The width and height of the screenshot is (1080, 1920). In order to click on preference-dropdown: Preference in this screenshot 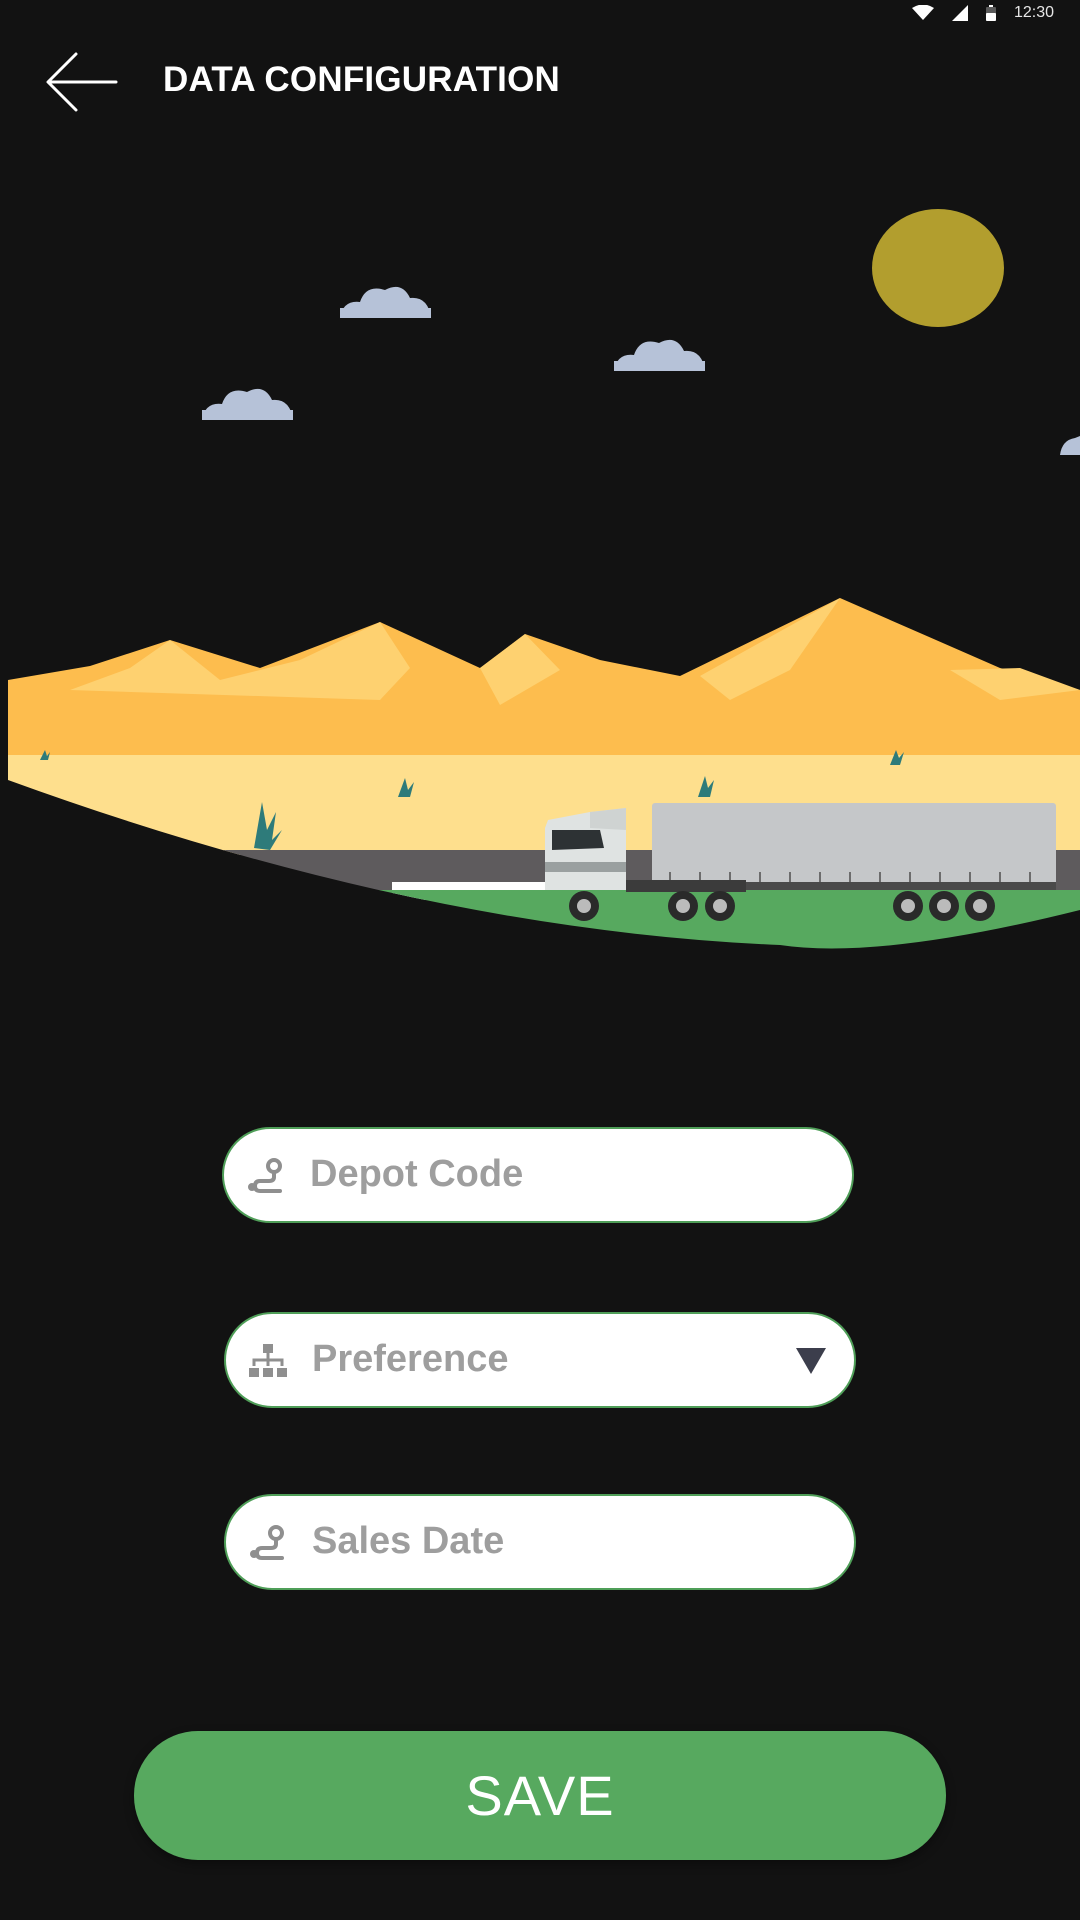, I will do `click(540, 1360)`.